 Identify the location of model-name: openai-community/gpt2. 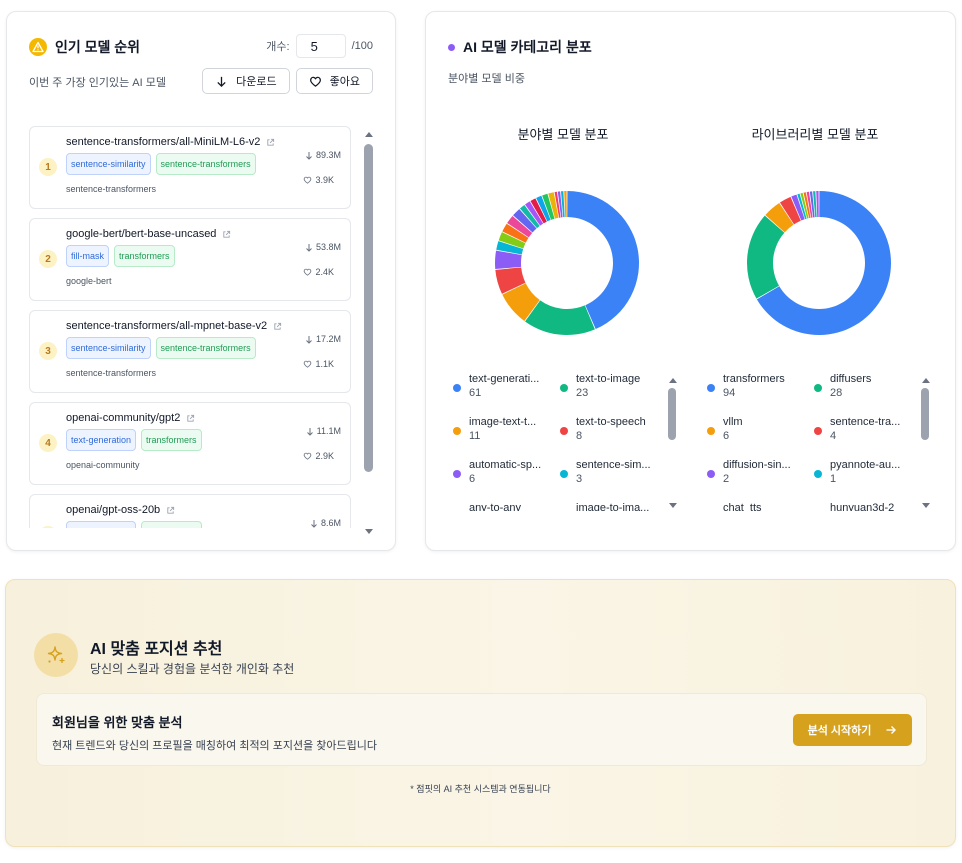
(123, 418).